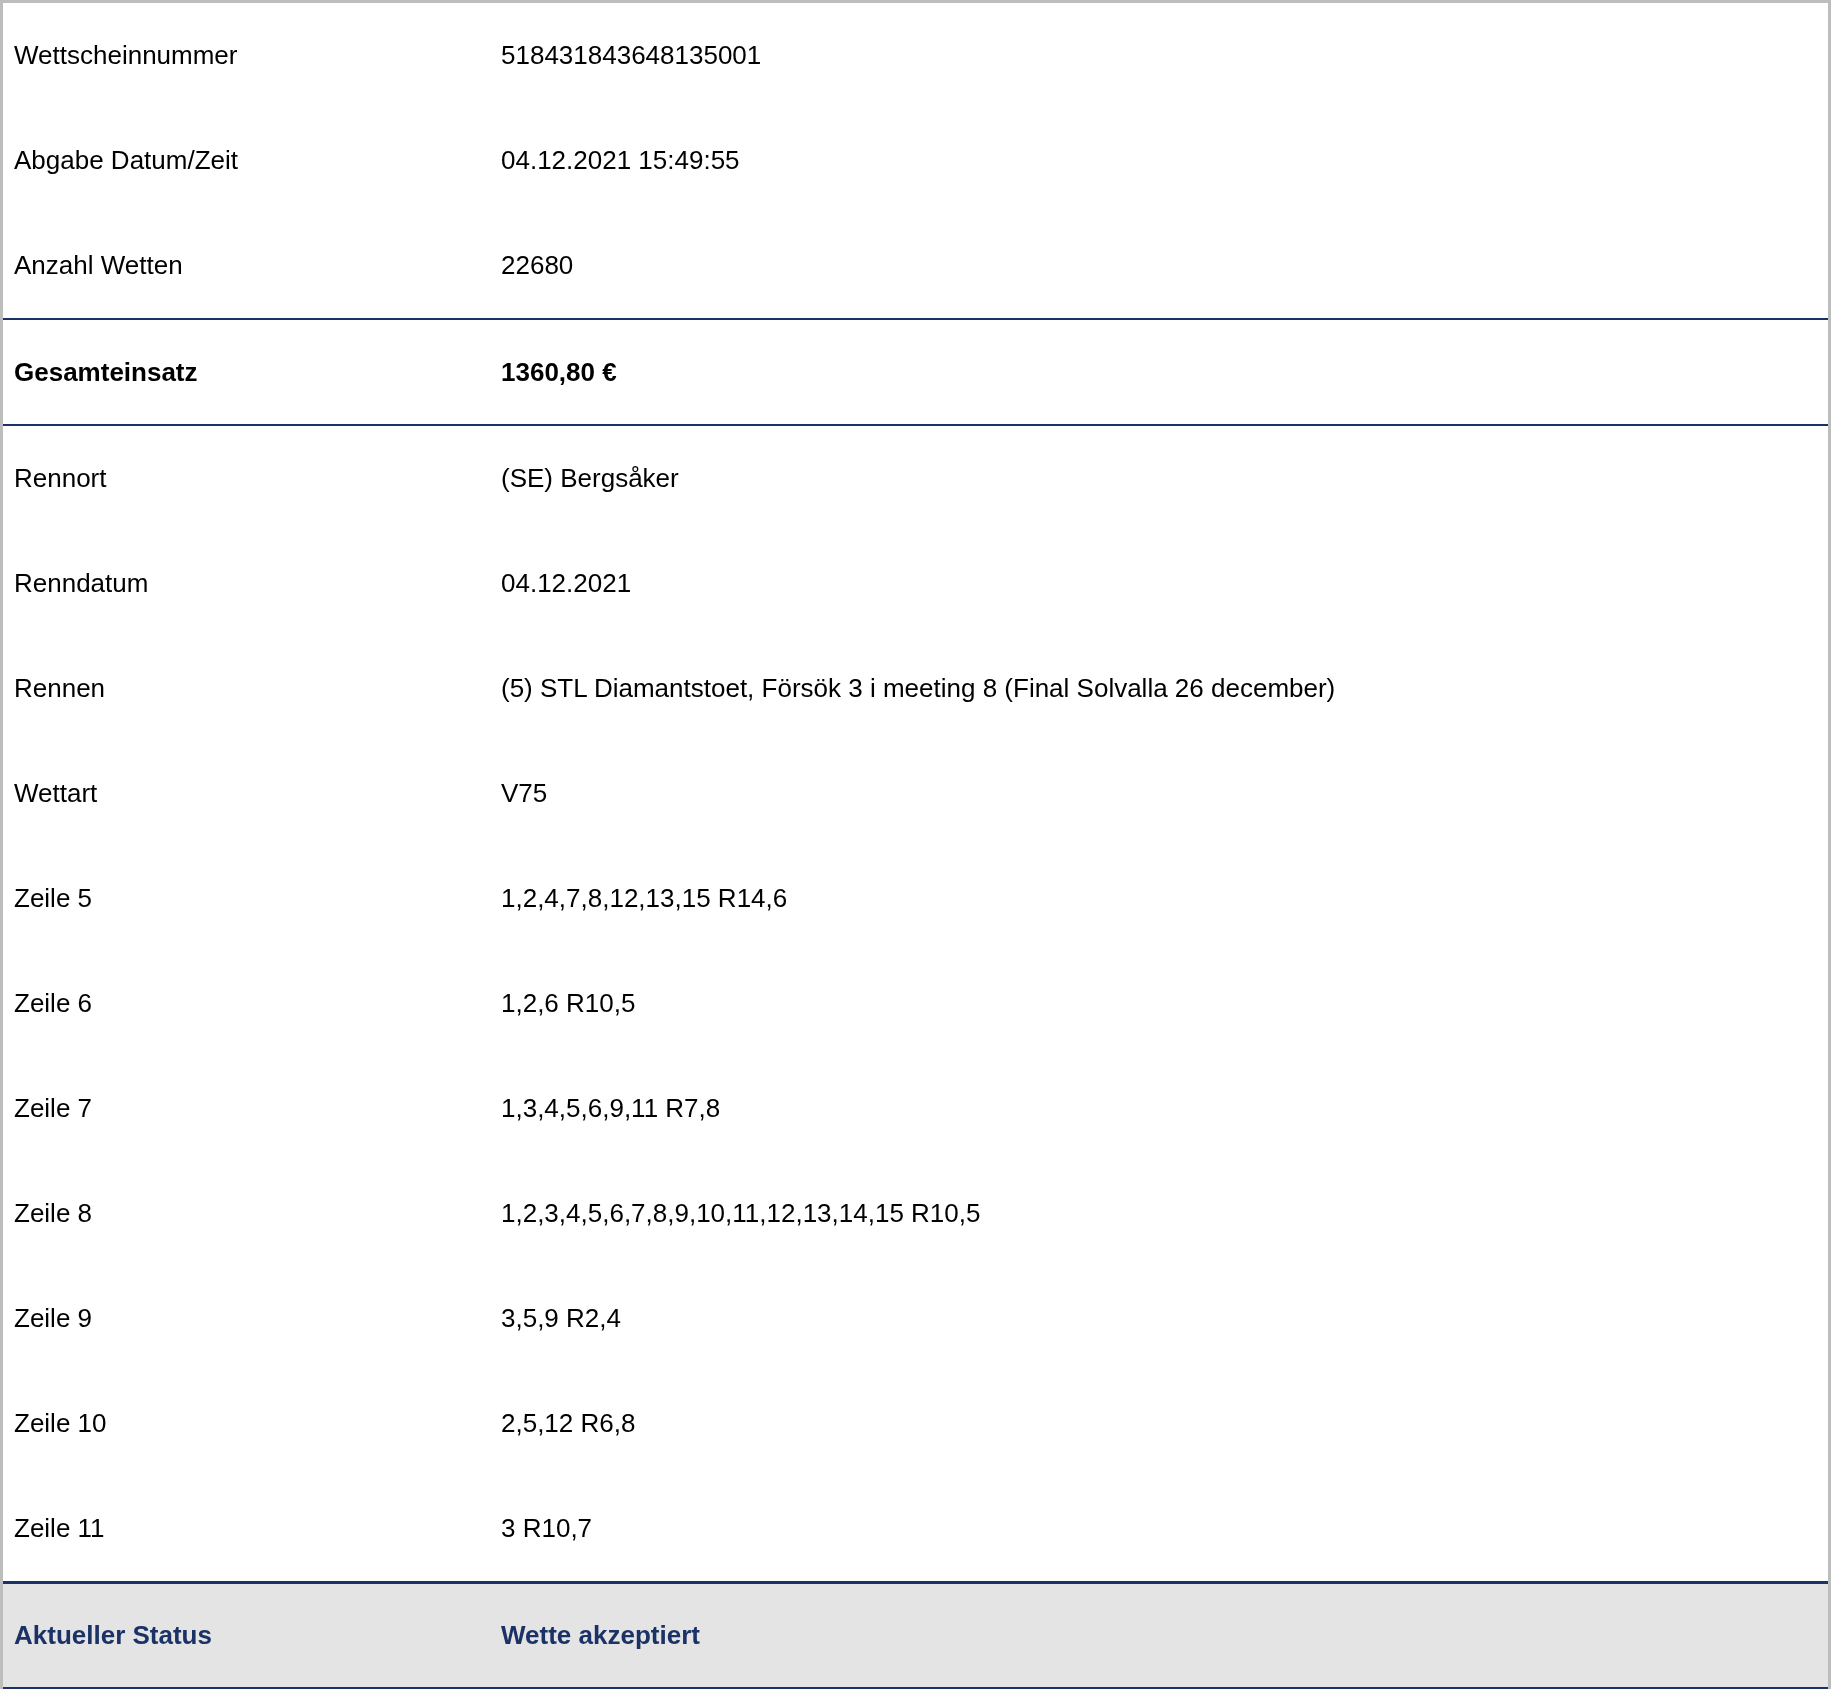 This screenshot has width=1834, height=1696. What do you see at coordinates (126, 160) in the screenshot?
I see `field-label: Abgabe Datum/Zeit` at bounding box center [126, 160].